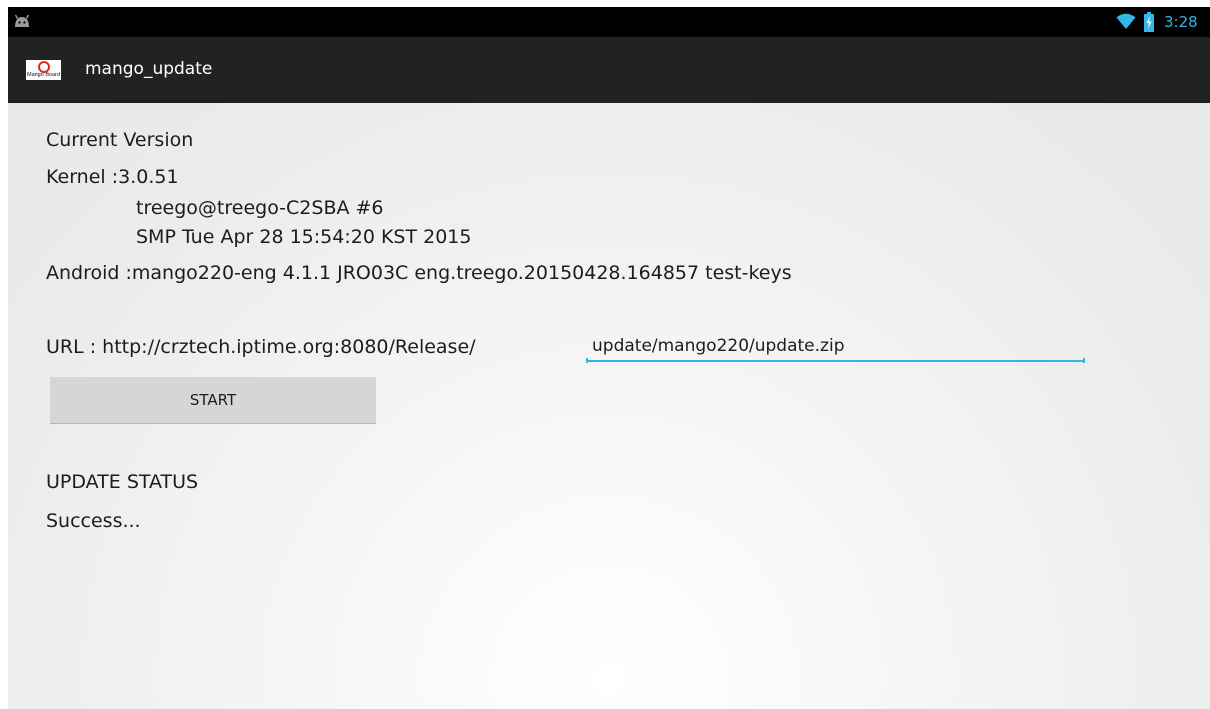 Image resolution: width=1210 pixels, height=709 pixels. What do you see at coordinates (1084, 360) in the screenshot?
I see `url-input-right-edge` at bounding box center [1084, 360].